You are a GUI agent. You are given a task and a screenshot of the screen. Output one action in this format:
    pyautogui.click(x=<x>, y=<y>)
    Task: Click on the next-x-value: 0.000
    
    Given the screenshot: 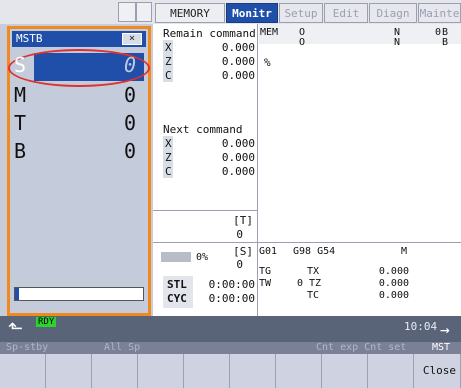 What is the action you would take?
    pyautogui.click(x=238, y=143)
    